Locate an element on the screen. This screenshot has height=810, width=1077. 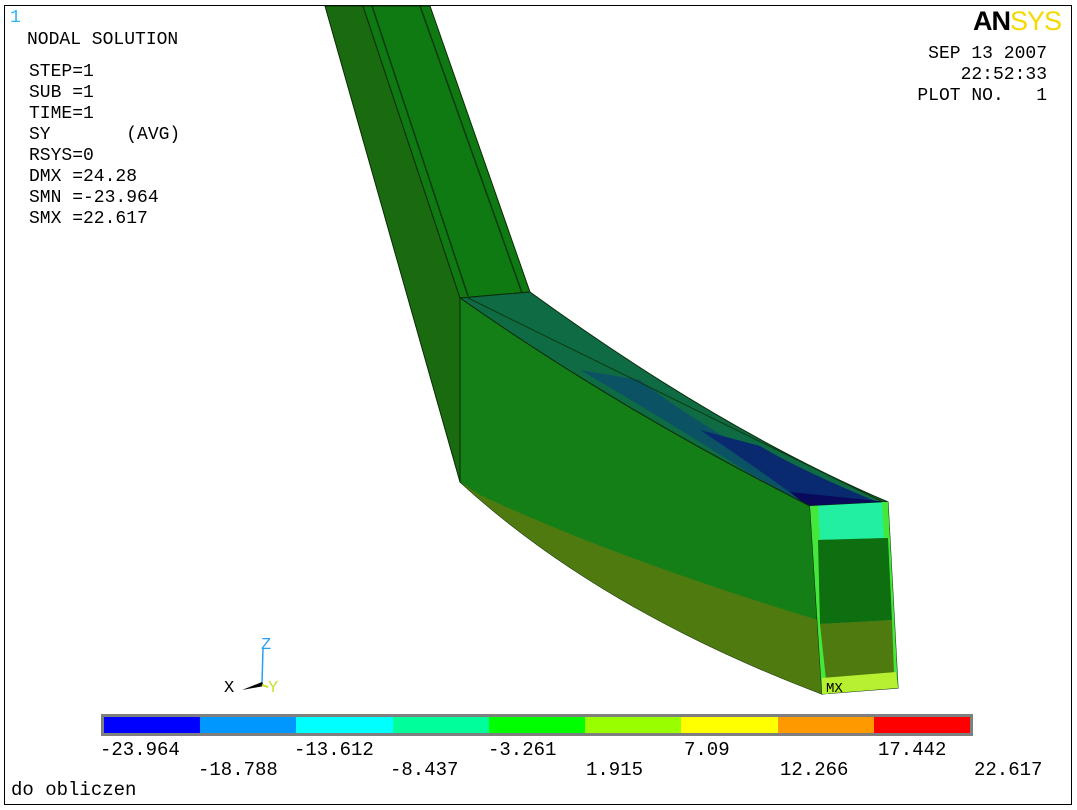
triad-x-label: X is located at coordinates (229, 688).